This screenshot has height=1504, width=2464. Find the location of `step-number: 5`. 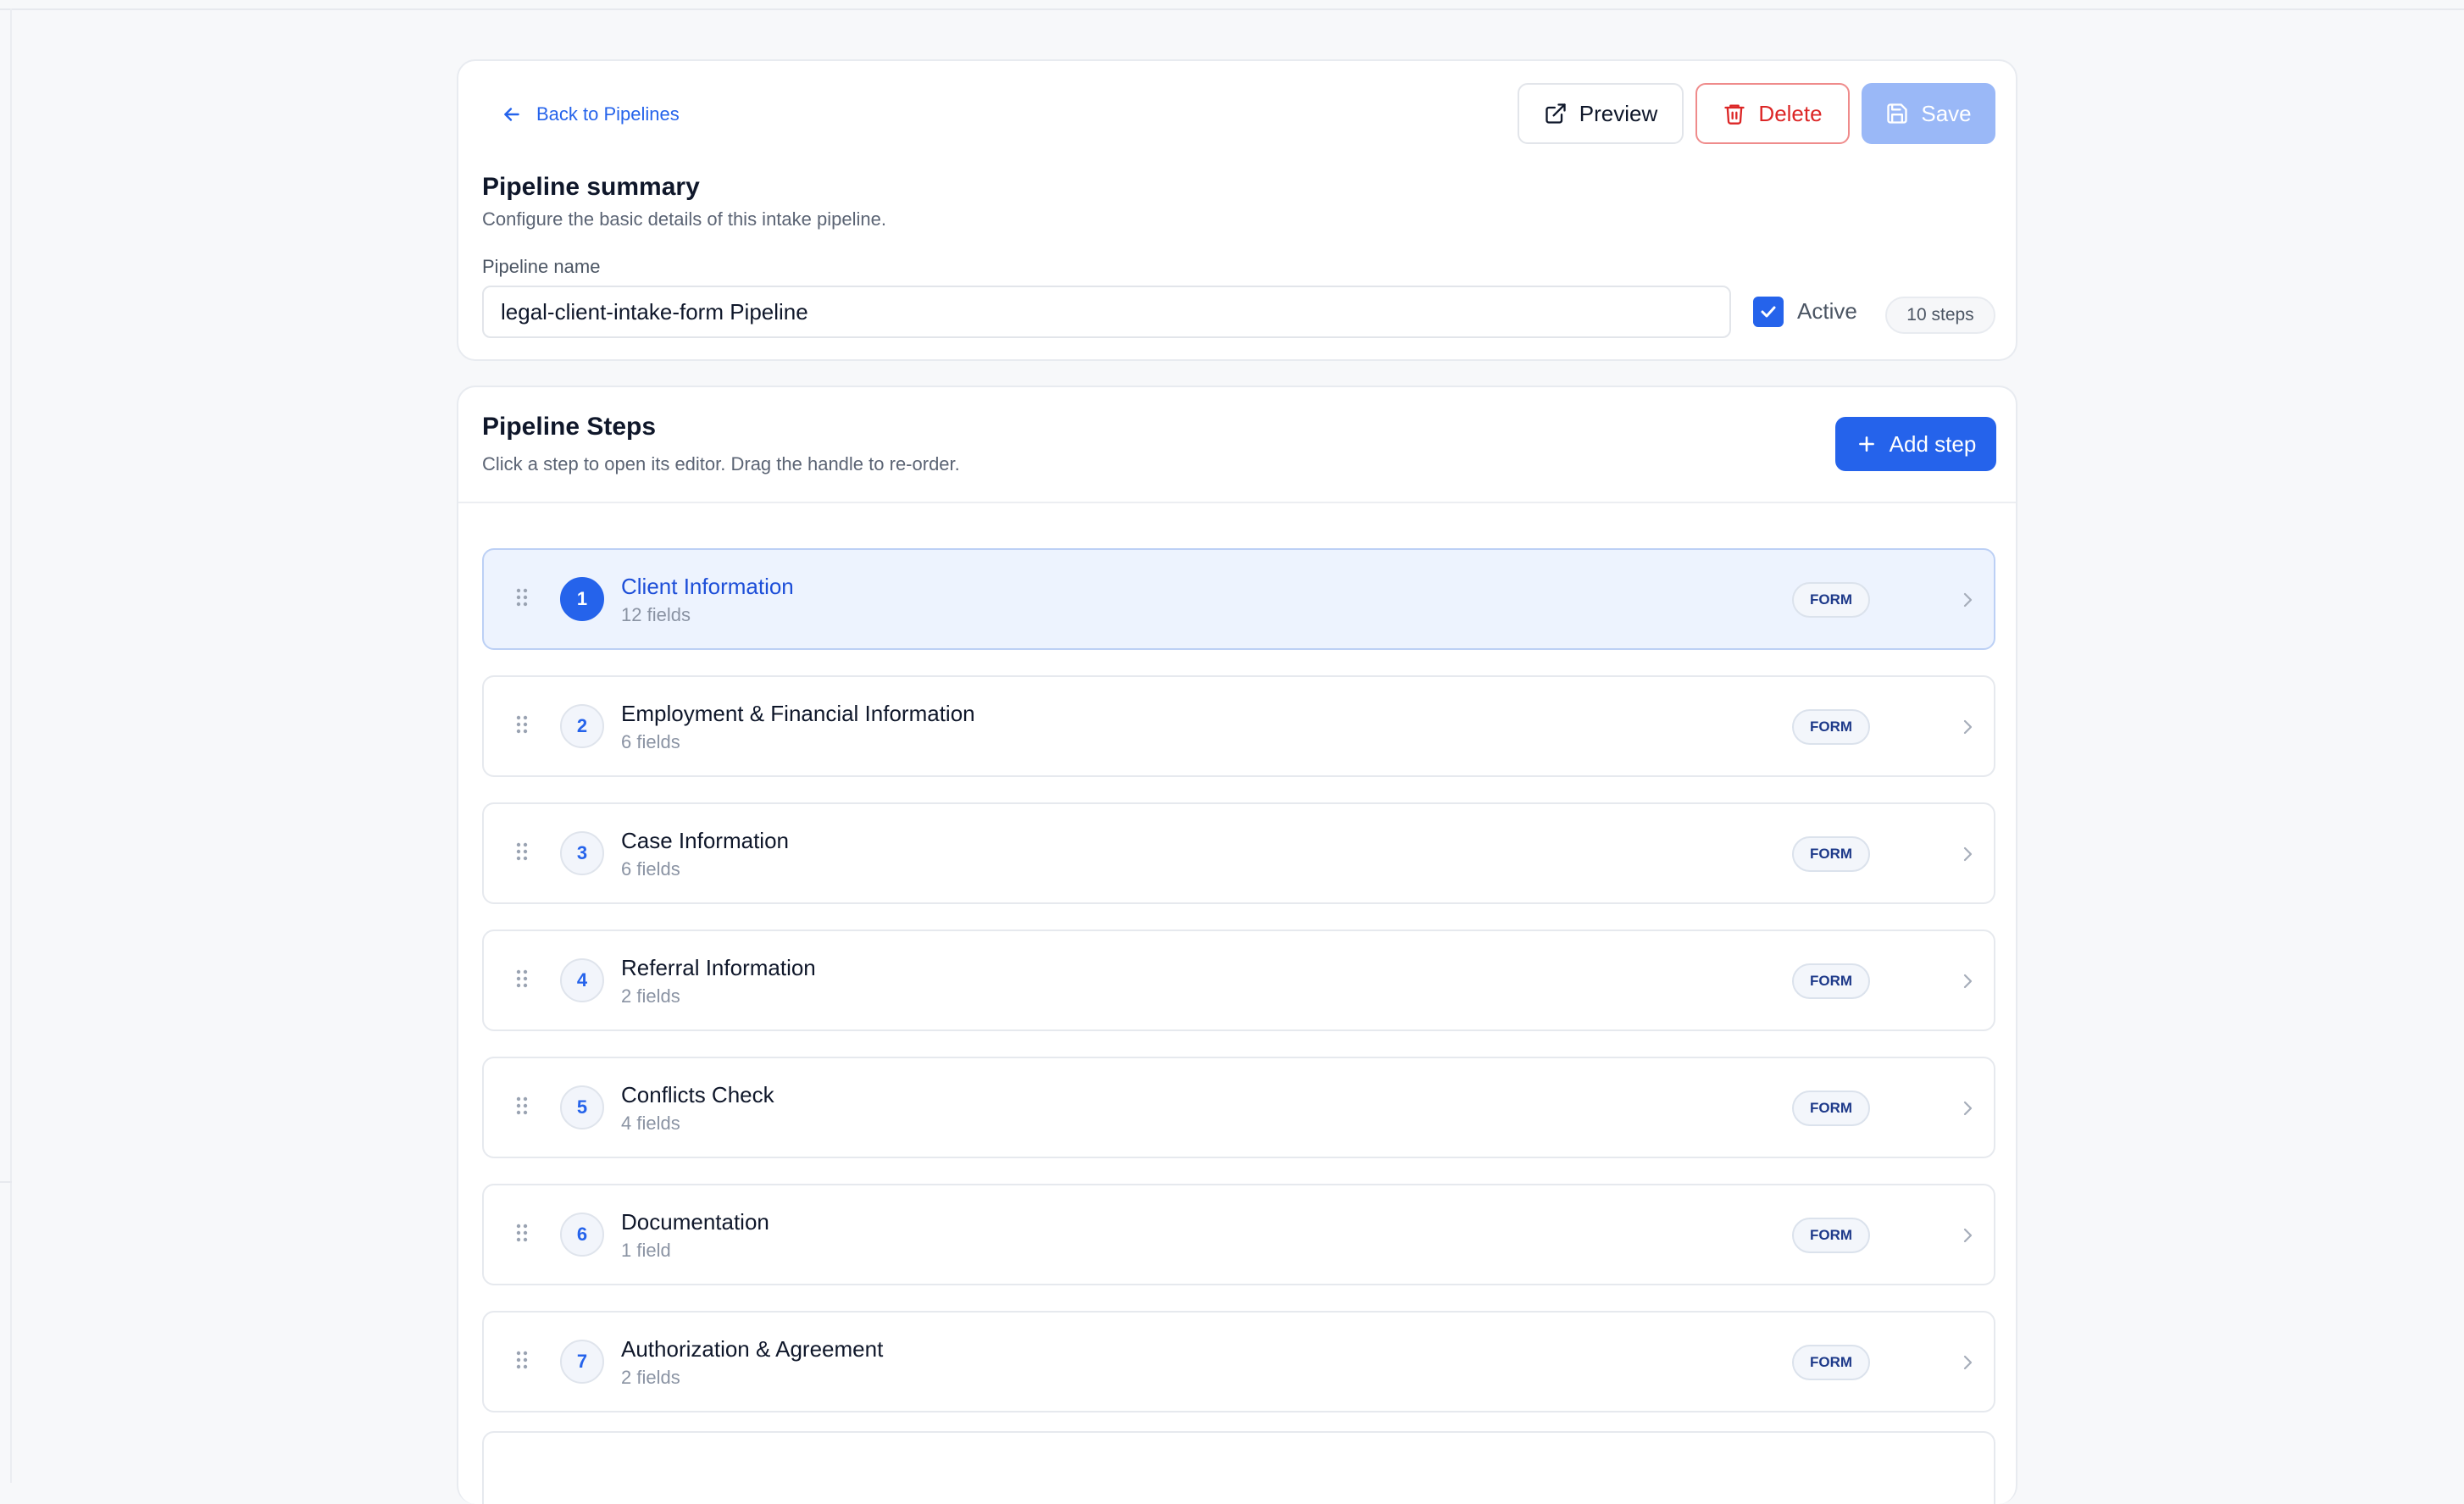

step-number: 5 is located at coordinates (582, 1107).